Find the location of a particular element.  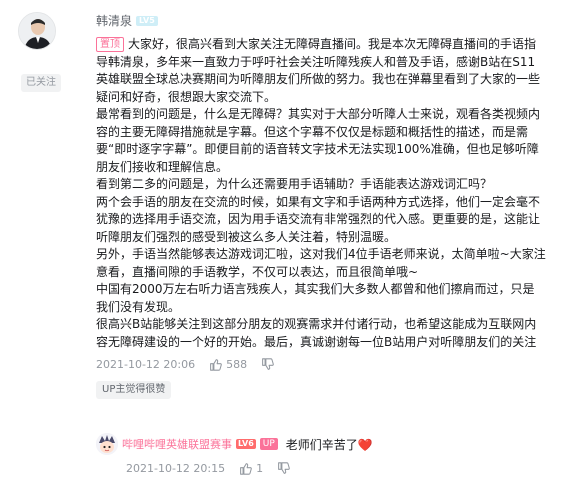

level-badge: LV5 is located at coordinates (147, 20).